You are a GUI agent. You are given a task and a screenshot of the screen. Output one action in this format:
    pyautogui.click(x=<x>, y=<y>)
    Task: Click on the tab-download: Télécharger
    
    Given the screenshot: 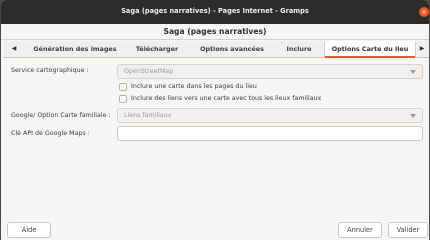 What is the action you would take?
    pyautogui.click(x=157, y=49)
    